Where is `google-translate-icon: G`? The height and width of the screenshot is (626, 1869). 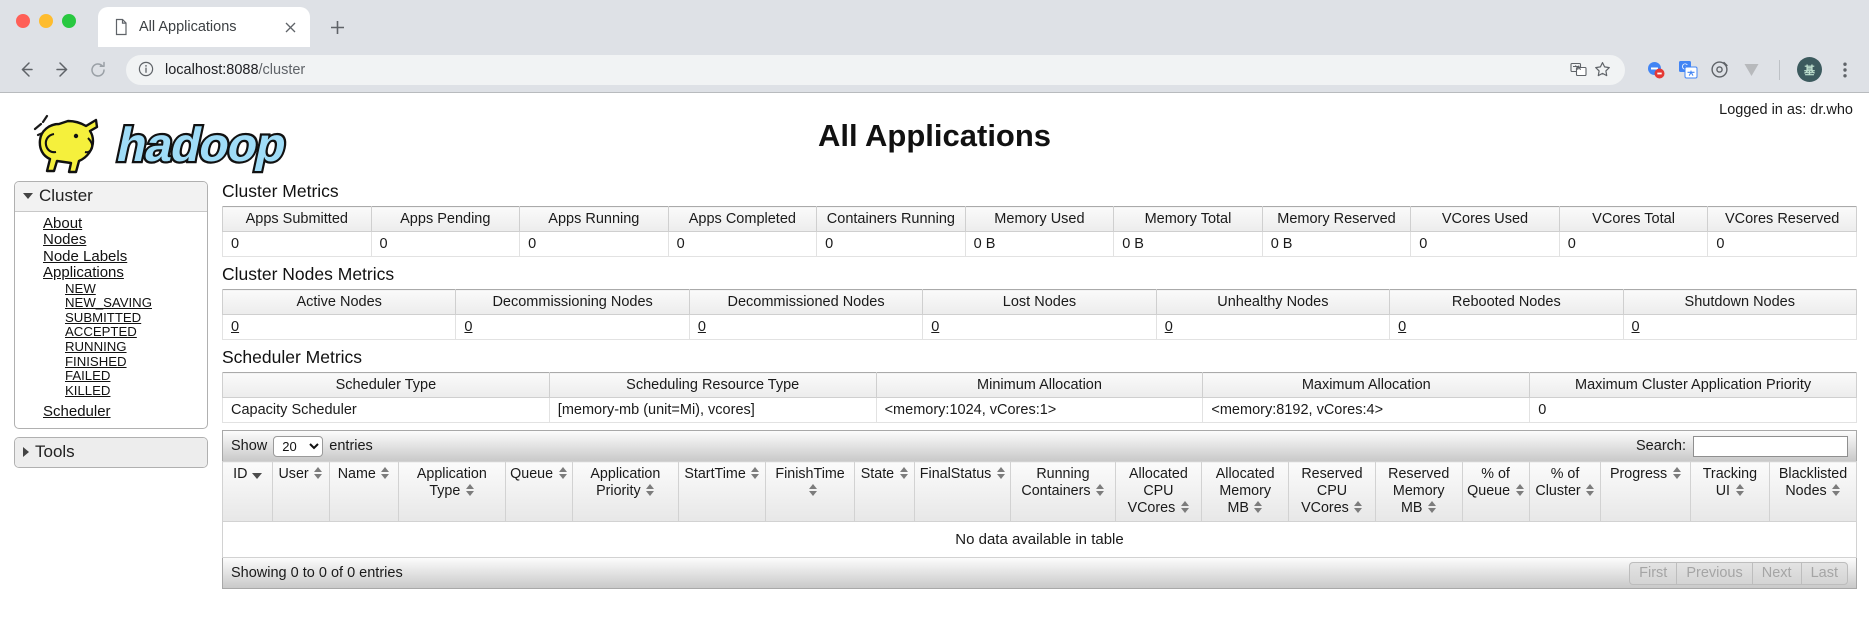 google-translate-icon: G is located at coordinates (1687, 69).